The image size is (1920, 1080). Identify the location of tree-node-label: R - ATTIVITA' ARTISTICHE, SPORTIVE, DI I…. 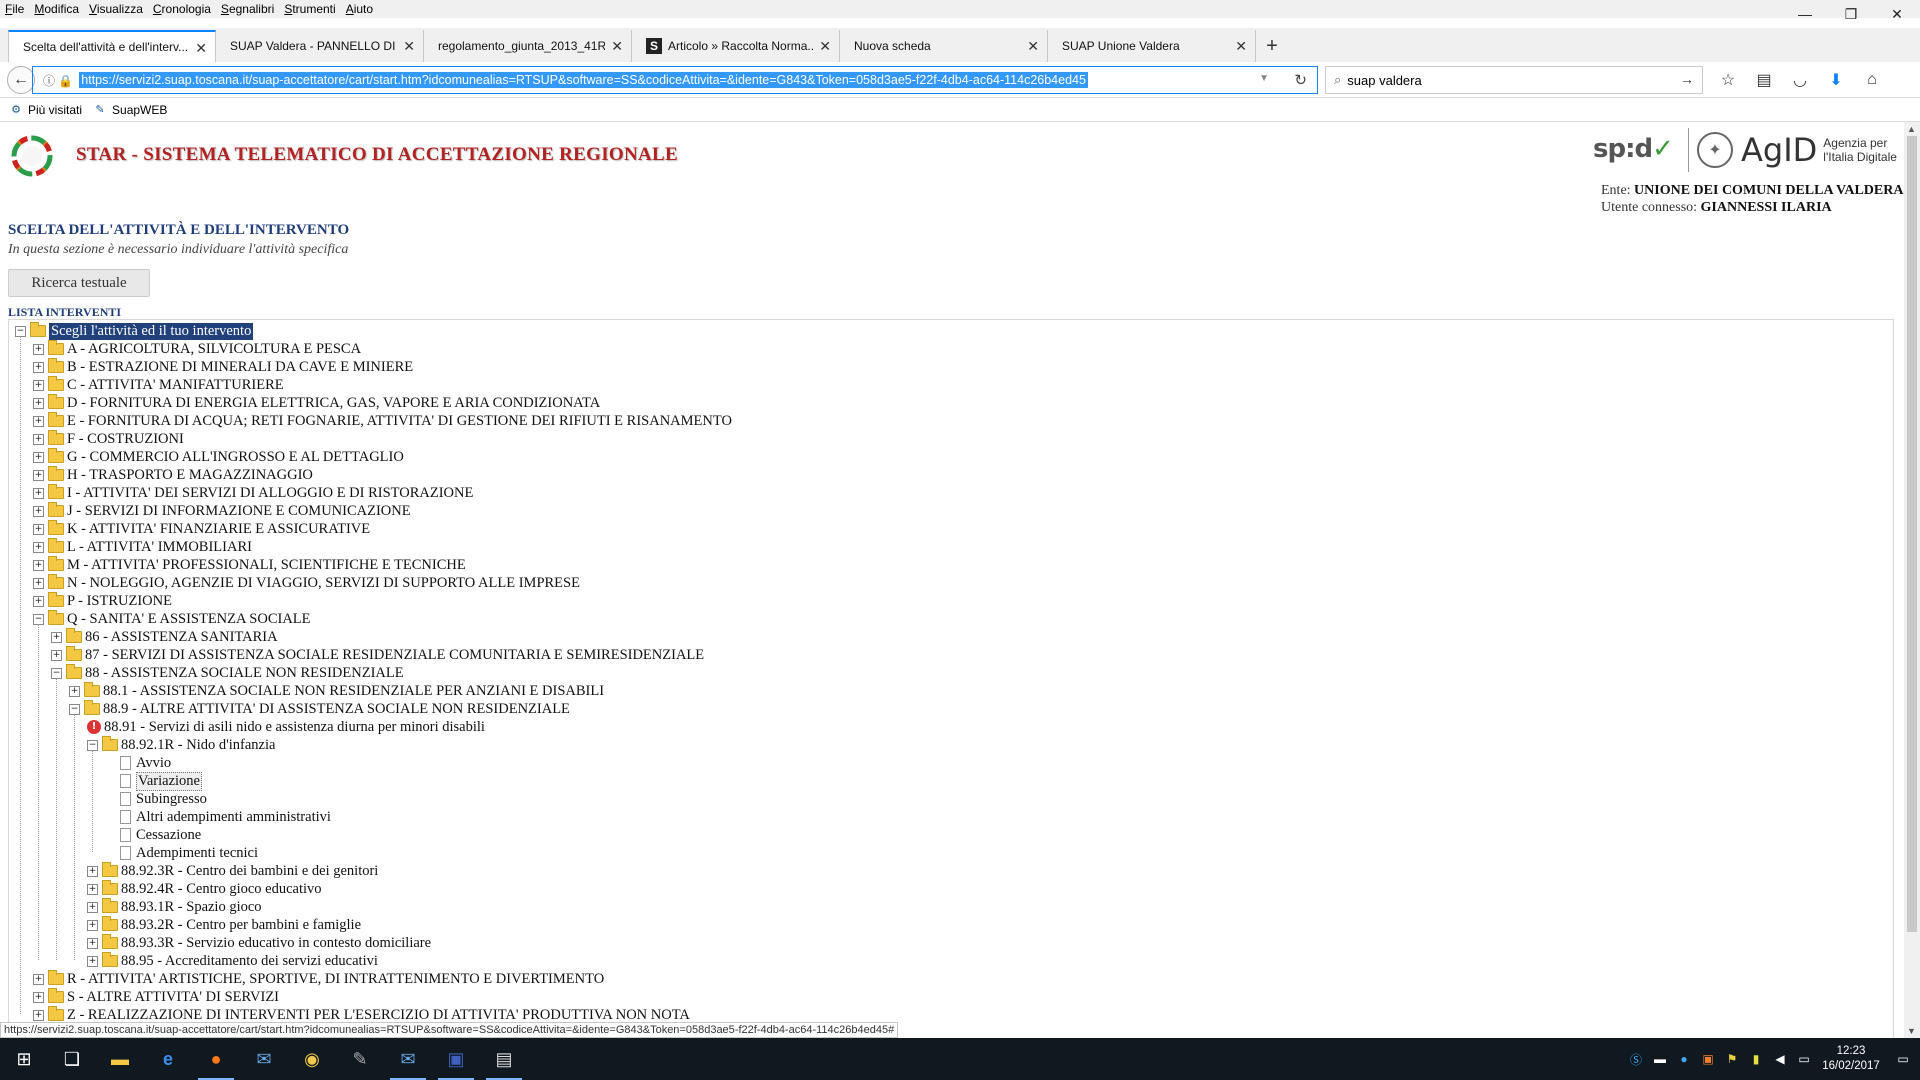
(335, 979).